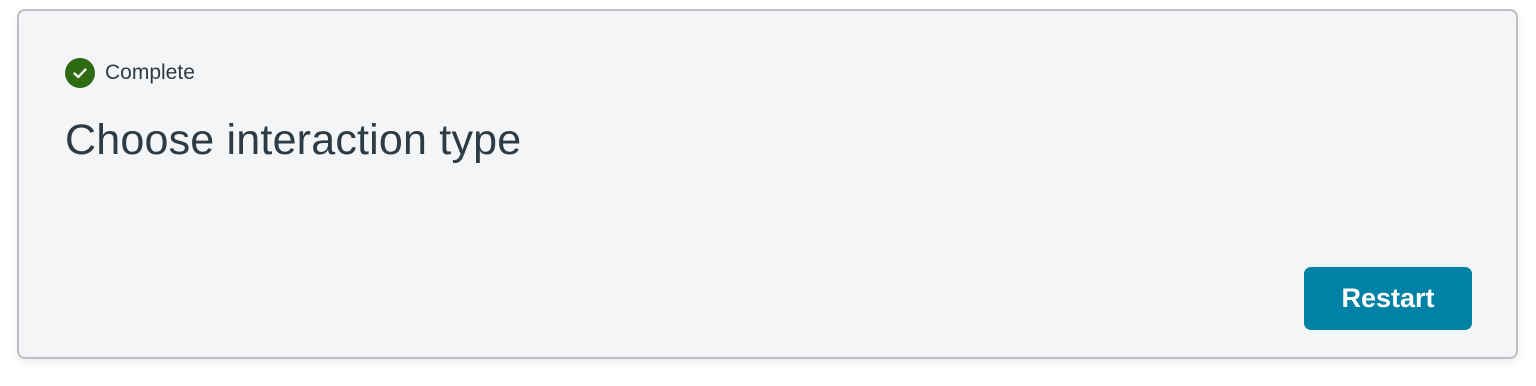 This screenshot has height=386, width=1536. What do you see at coordinates (293, 140) in the screenshot?
I see `page-title: Choose interaction type` at bounding box center [293, 140].